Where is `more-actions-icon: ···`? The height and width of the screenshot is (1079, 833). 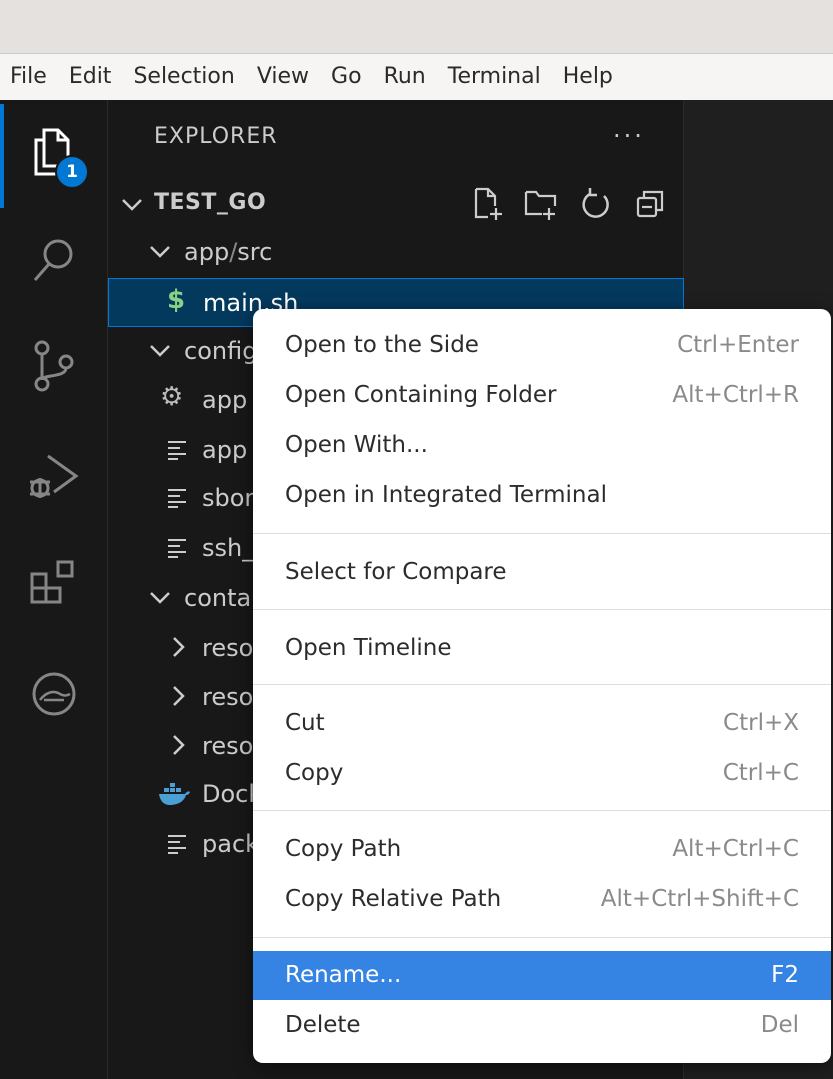 more-actions-icon: ··· is located at coordinates (629, 136).